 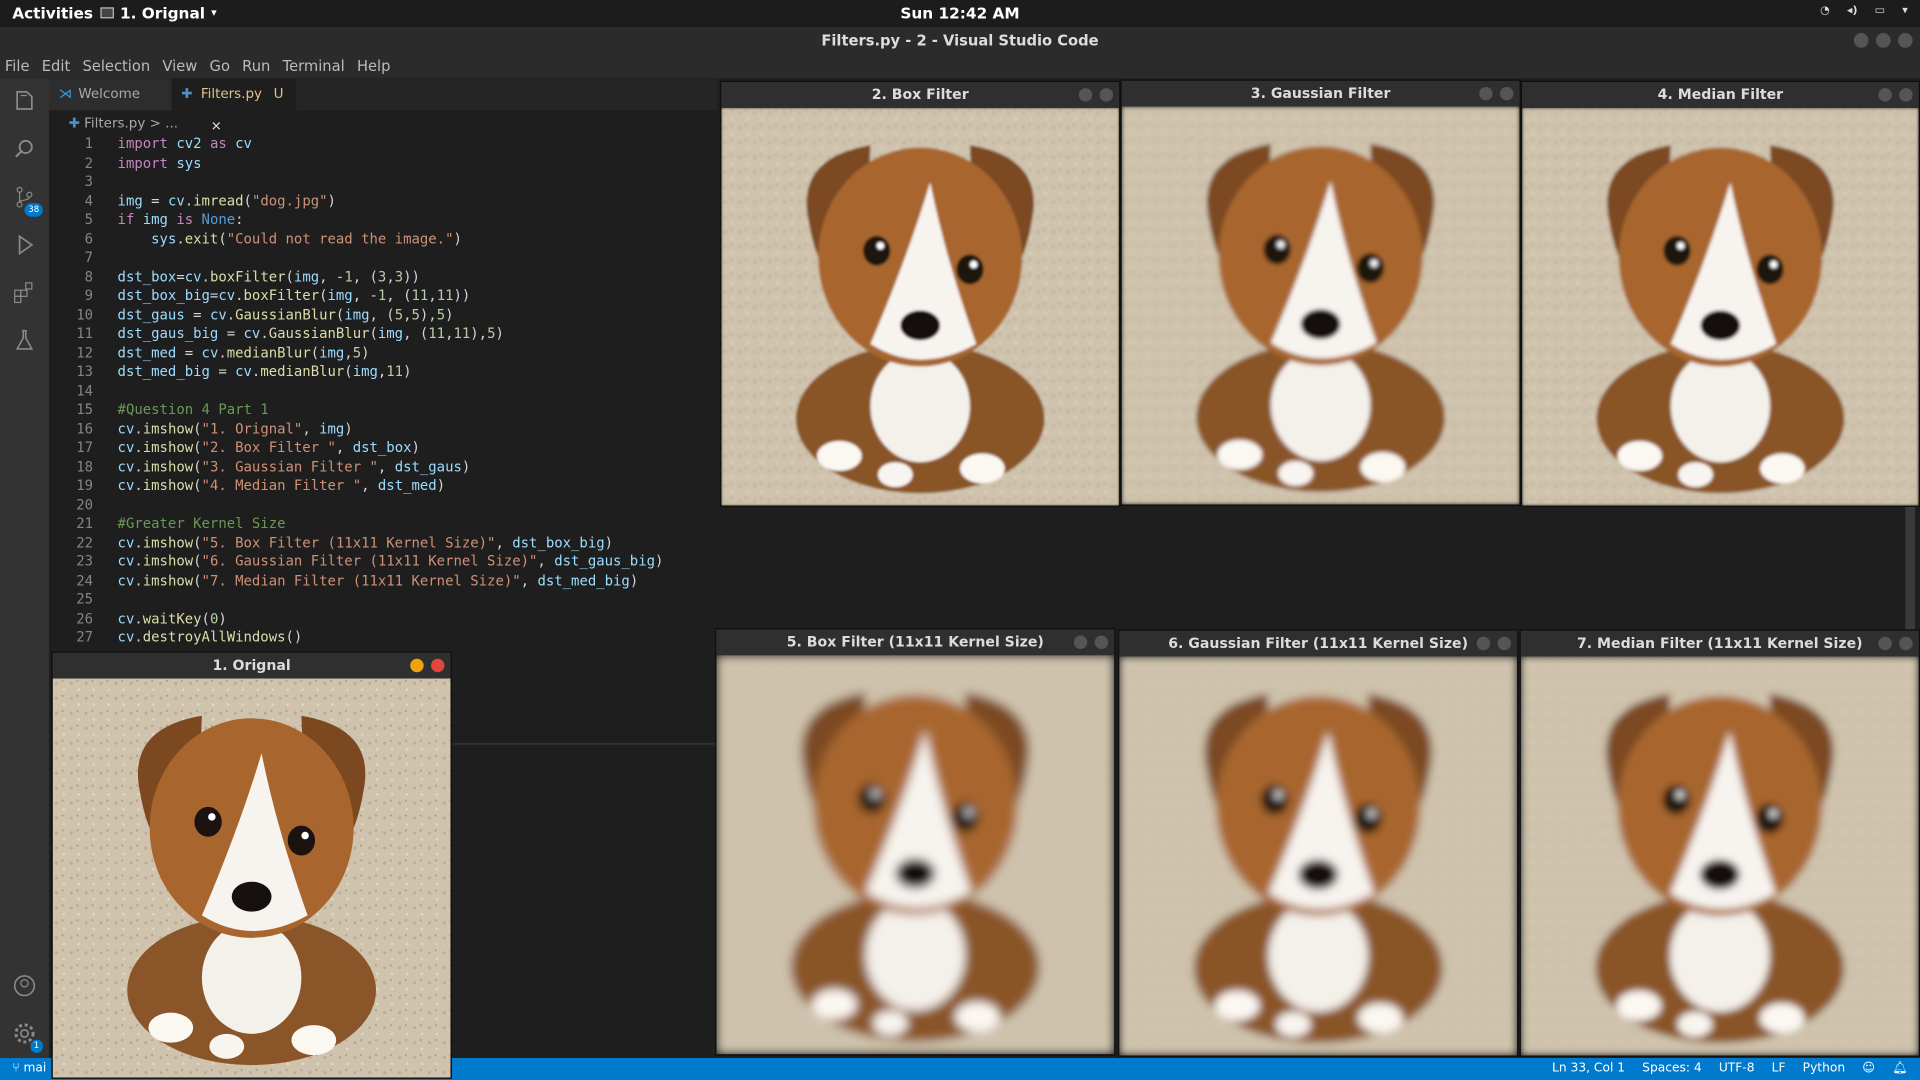 I want to click on image-window: 7. Median Filter (11x11 Kernel Size), so click(x=1719, y=843).